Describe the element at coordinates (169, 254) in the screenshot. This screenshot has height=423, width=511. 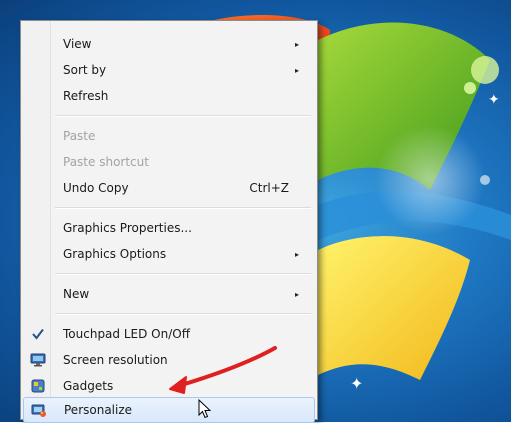
I see `menu-item-graphics-options: Graphics Options ▸` at that location.